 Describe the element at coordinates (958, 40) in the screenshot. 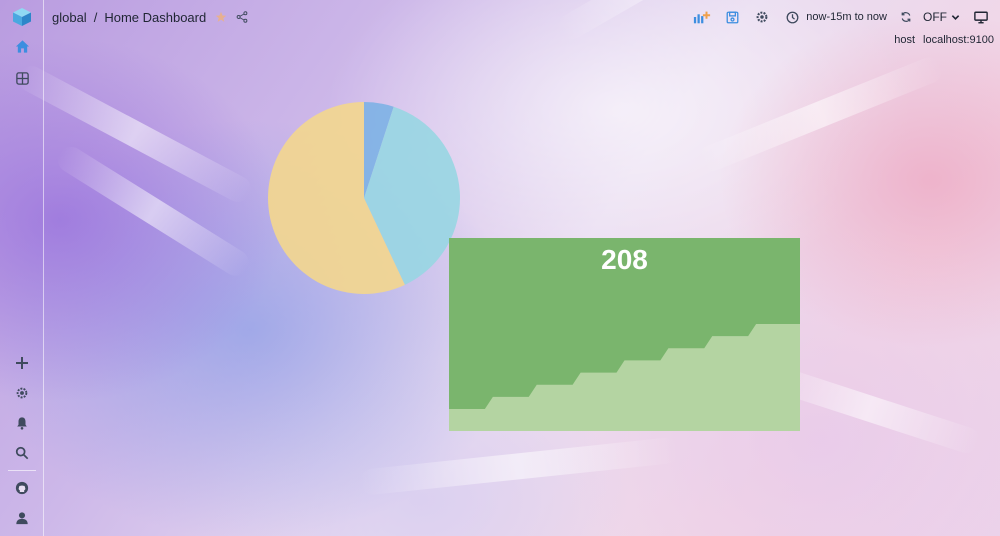

I see `variable-value: localhost:9100` at that location.